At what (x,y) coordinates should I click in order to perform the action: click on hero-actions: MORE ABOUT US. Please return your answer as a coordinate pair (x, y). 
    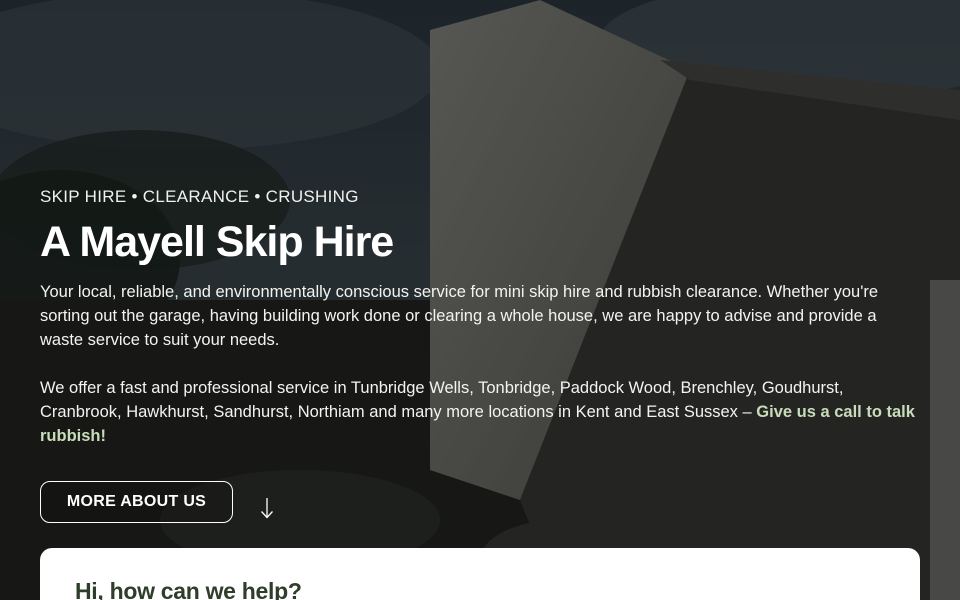
    Looking at the image, I should click on (480, 502).